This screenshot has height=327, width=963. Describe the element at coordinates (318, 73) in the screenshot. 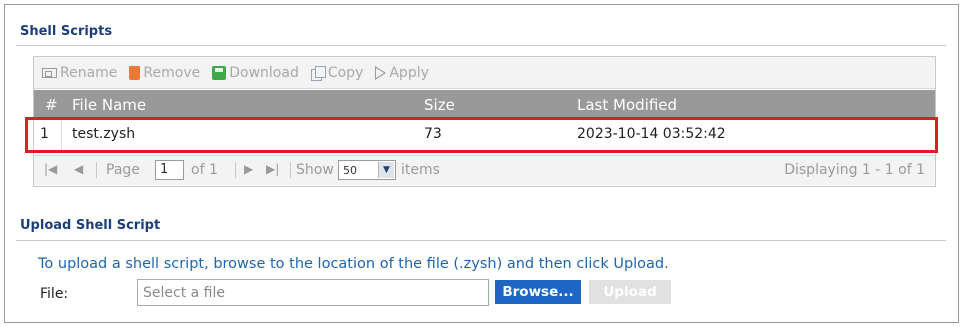

I see `copy-icon` at that location.